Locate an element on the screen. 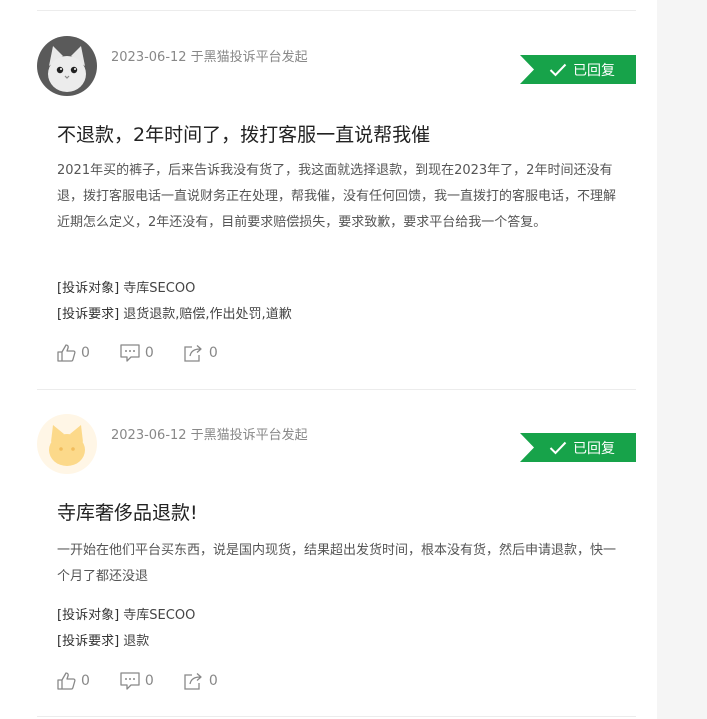  grey-cat-avatar-icon is located at coordinates (67, 66).